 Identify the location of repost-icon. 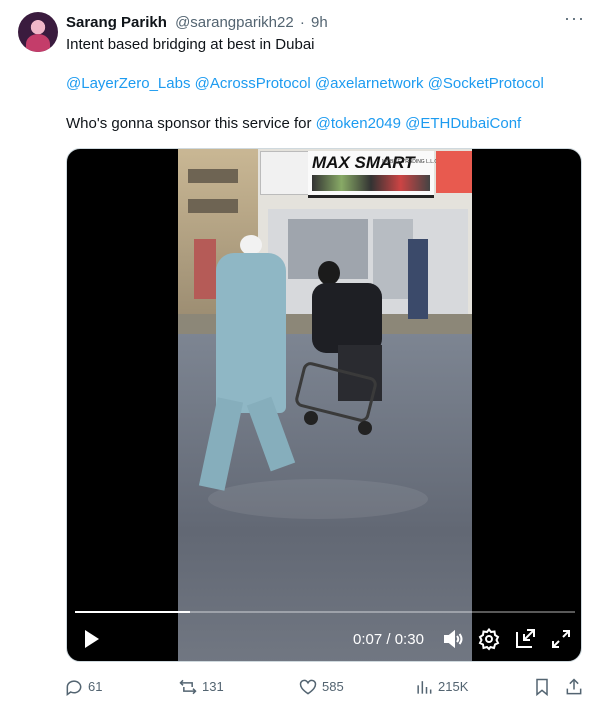
(188, 686).